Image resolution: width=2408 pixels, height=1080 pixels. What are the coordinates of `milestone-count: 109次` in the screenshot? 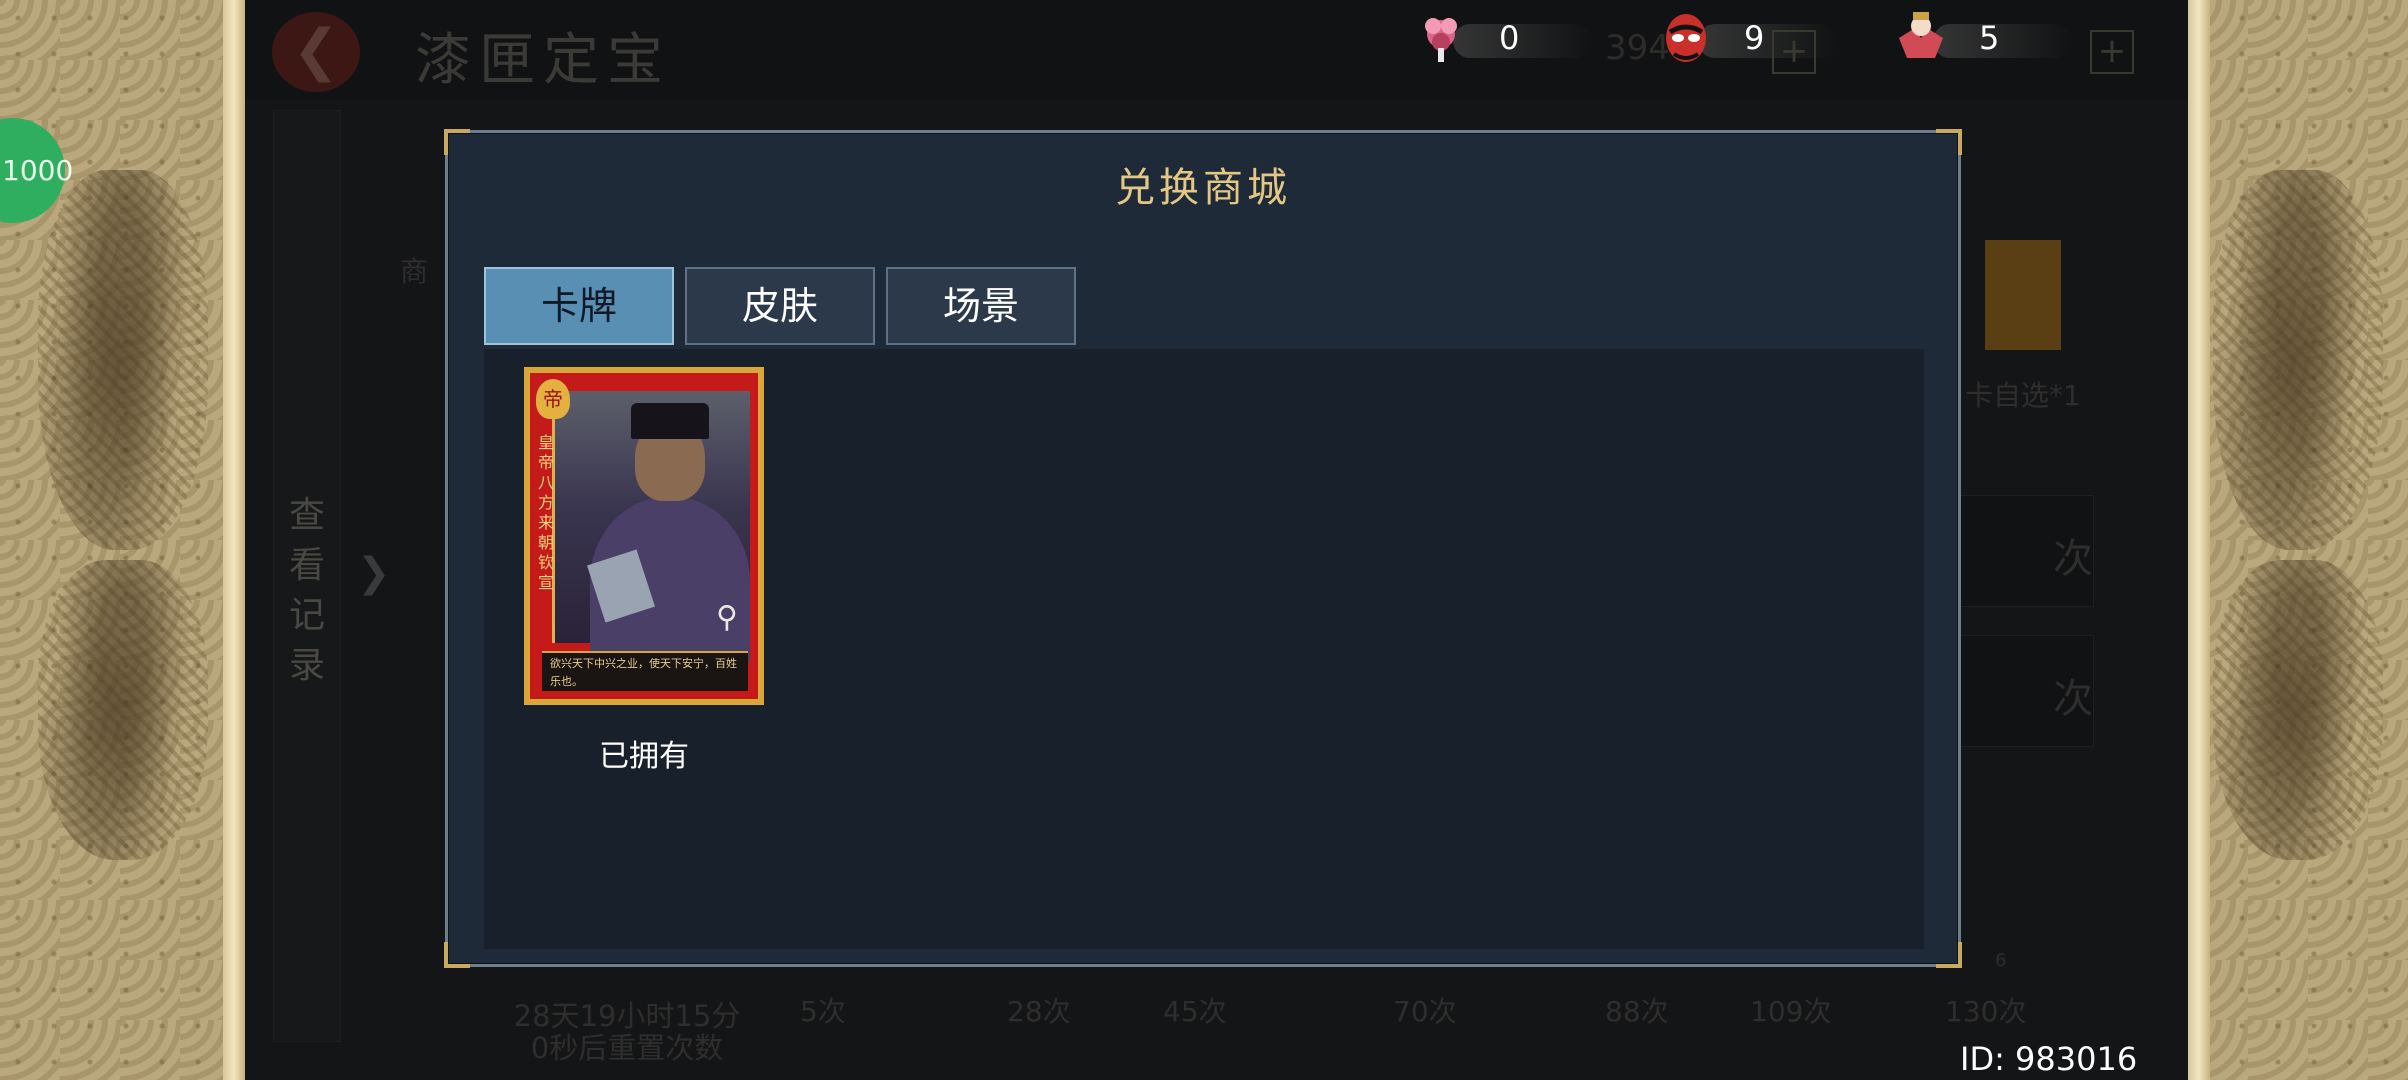 It's located at (1791, 1011).